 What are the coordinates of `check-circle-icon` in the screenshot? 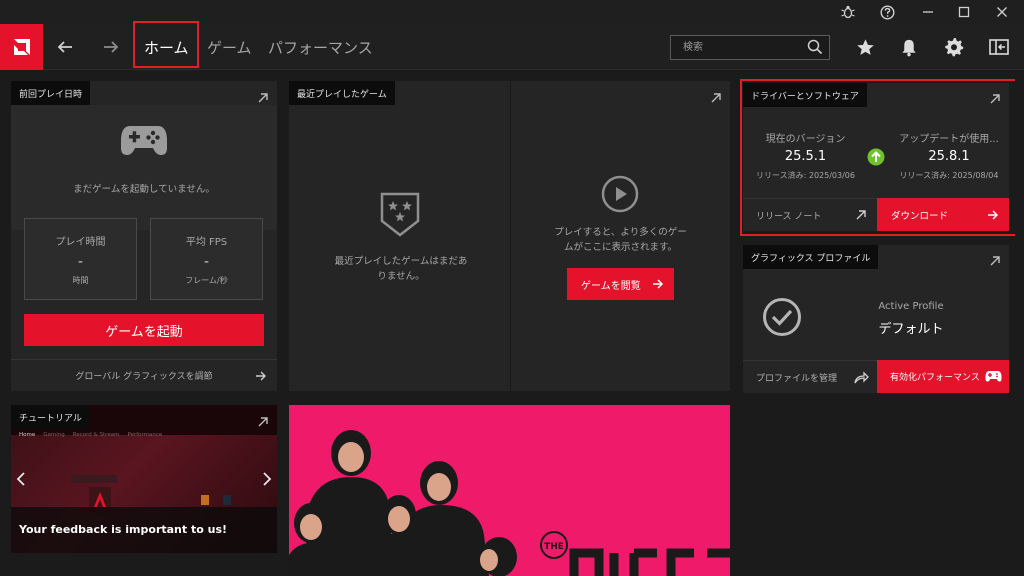 It's located at (782, 319).